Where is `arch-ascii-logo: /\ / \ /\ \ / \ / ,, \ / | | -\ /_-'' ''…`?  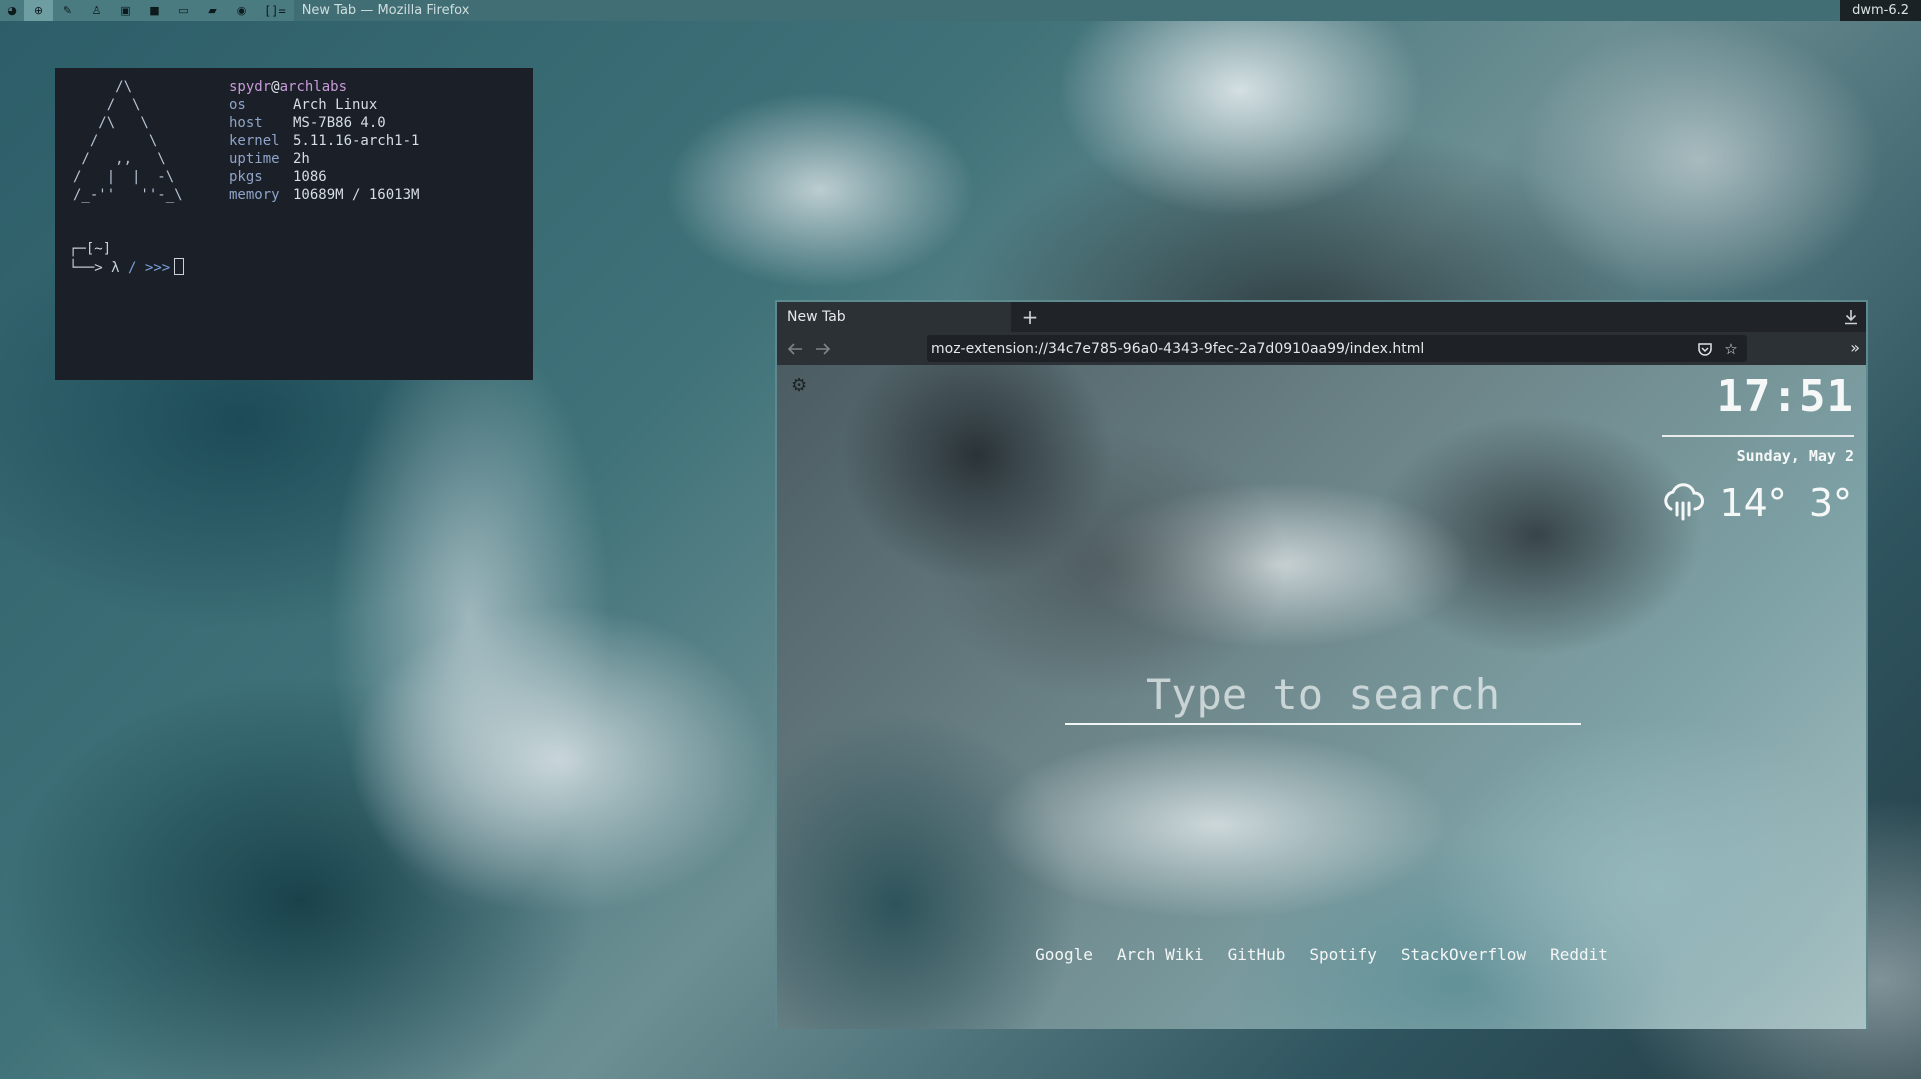
arch-ascii-logo: /\ / \ /\ \ / \ / ,, \ / | | -\ /_-'' ''… is located at coordinates (128, 141).